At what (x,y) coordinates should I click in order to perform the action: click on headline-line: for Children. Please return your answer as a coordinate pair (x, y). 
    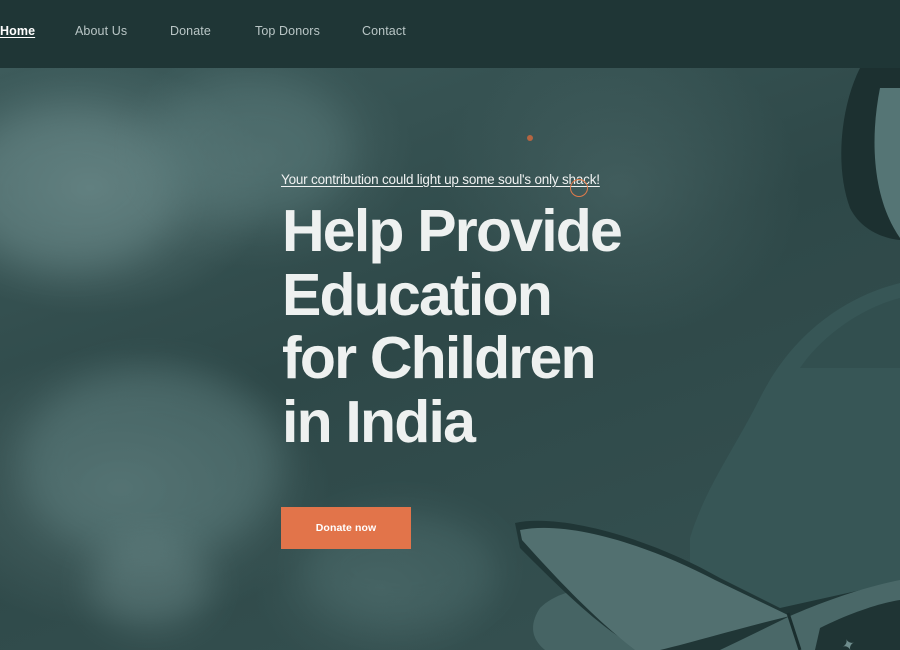
    Looking at the image, I should click on (439, 358).